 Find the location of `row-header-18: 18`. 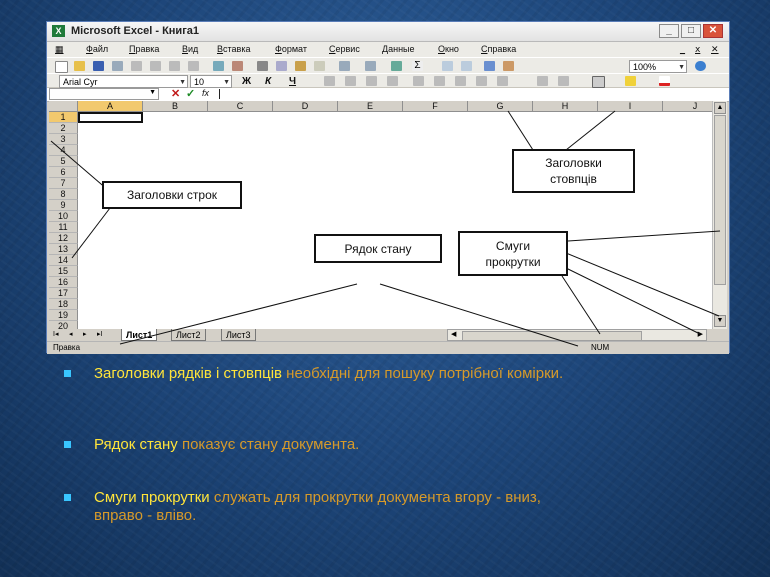

row-header-18: 18 is located at coordinates (63, 304).